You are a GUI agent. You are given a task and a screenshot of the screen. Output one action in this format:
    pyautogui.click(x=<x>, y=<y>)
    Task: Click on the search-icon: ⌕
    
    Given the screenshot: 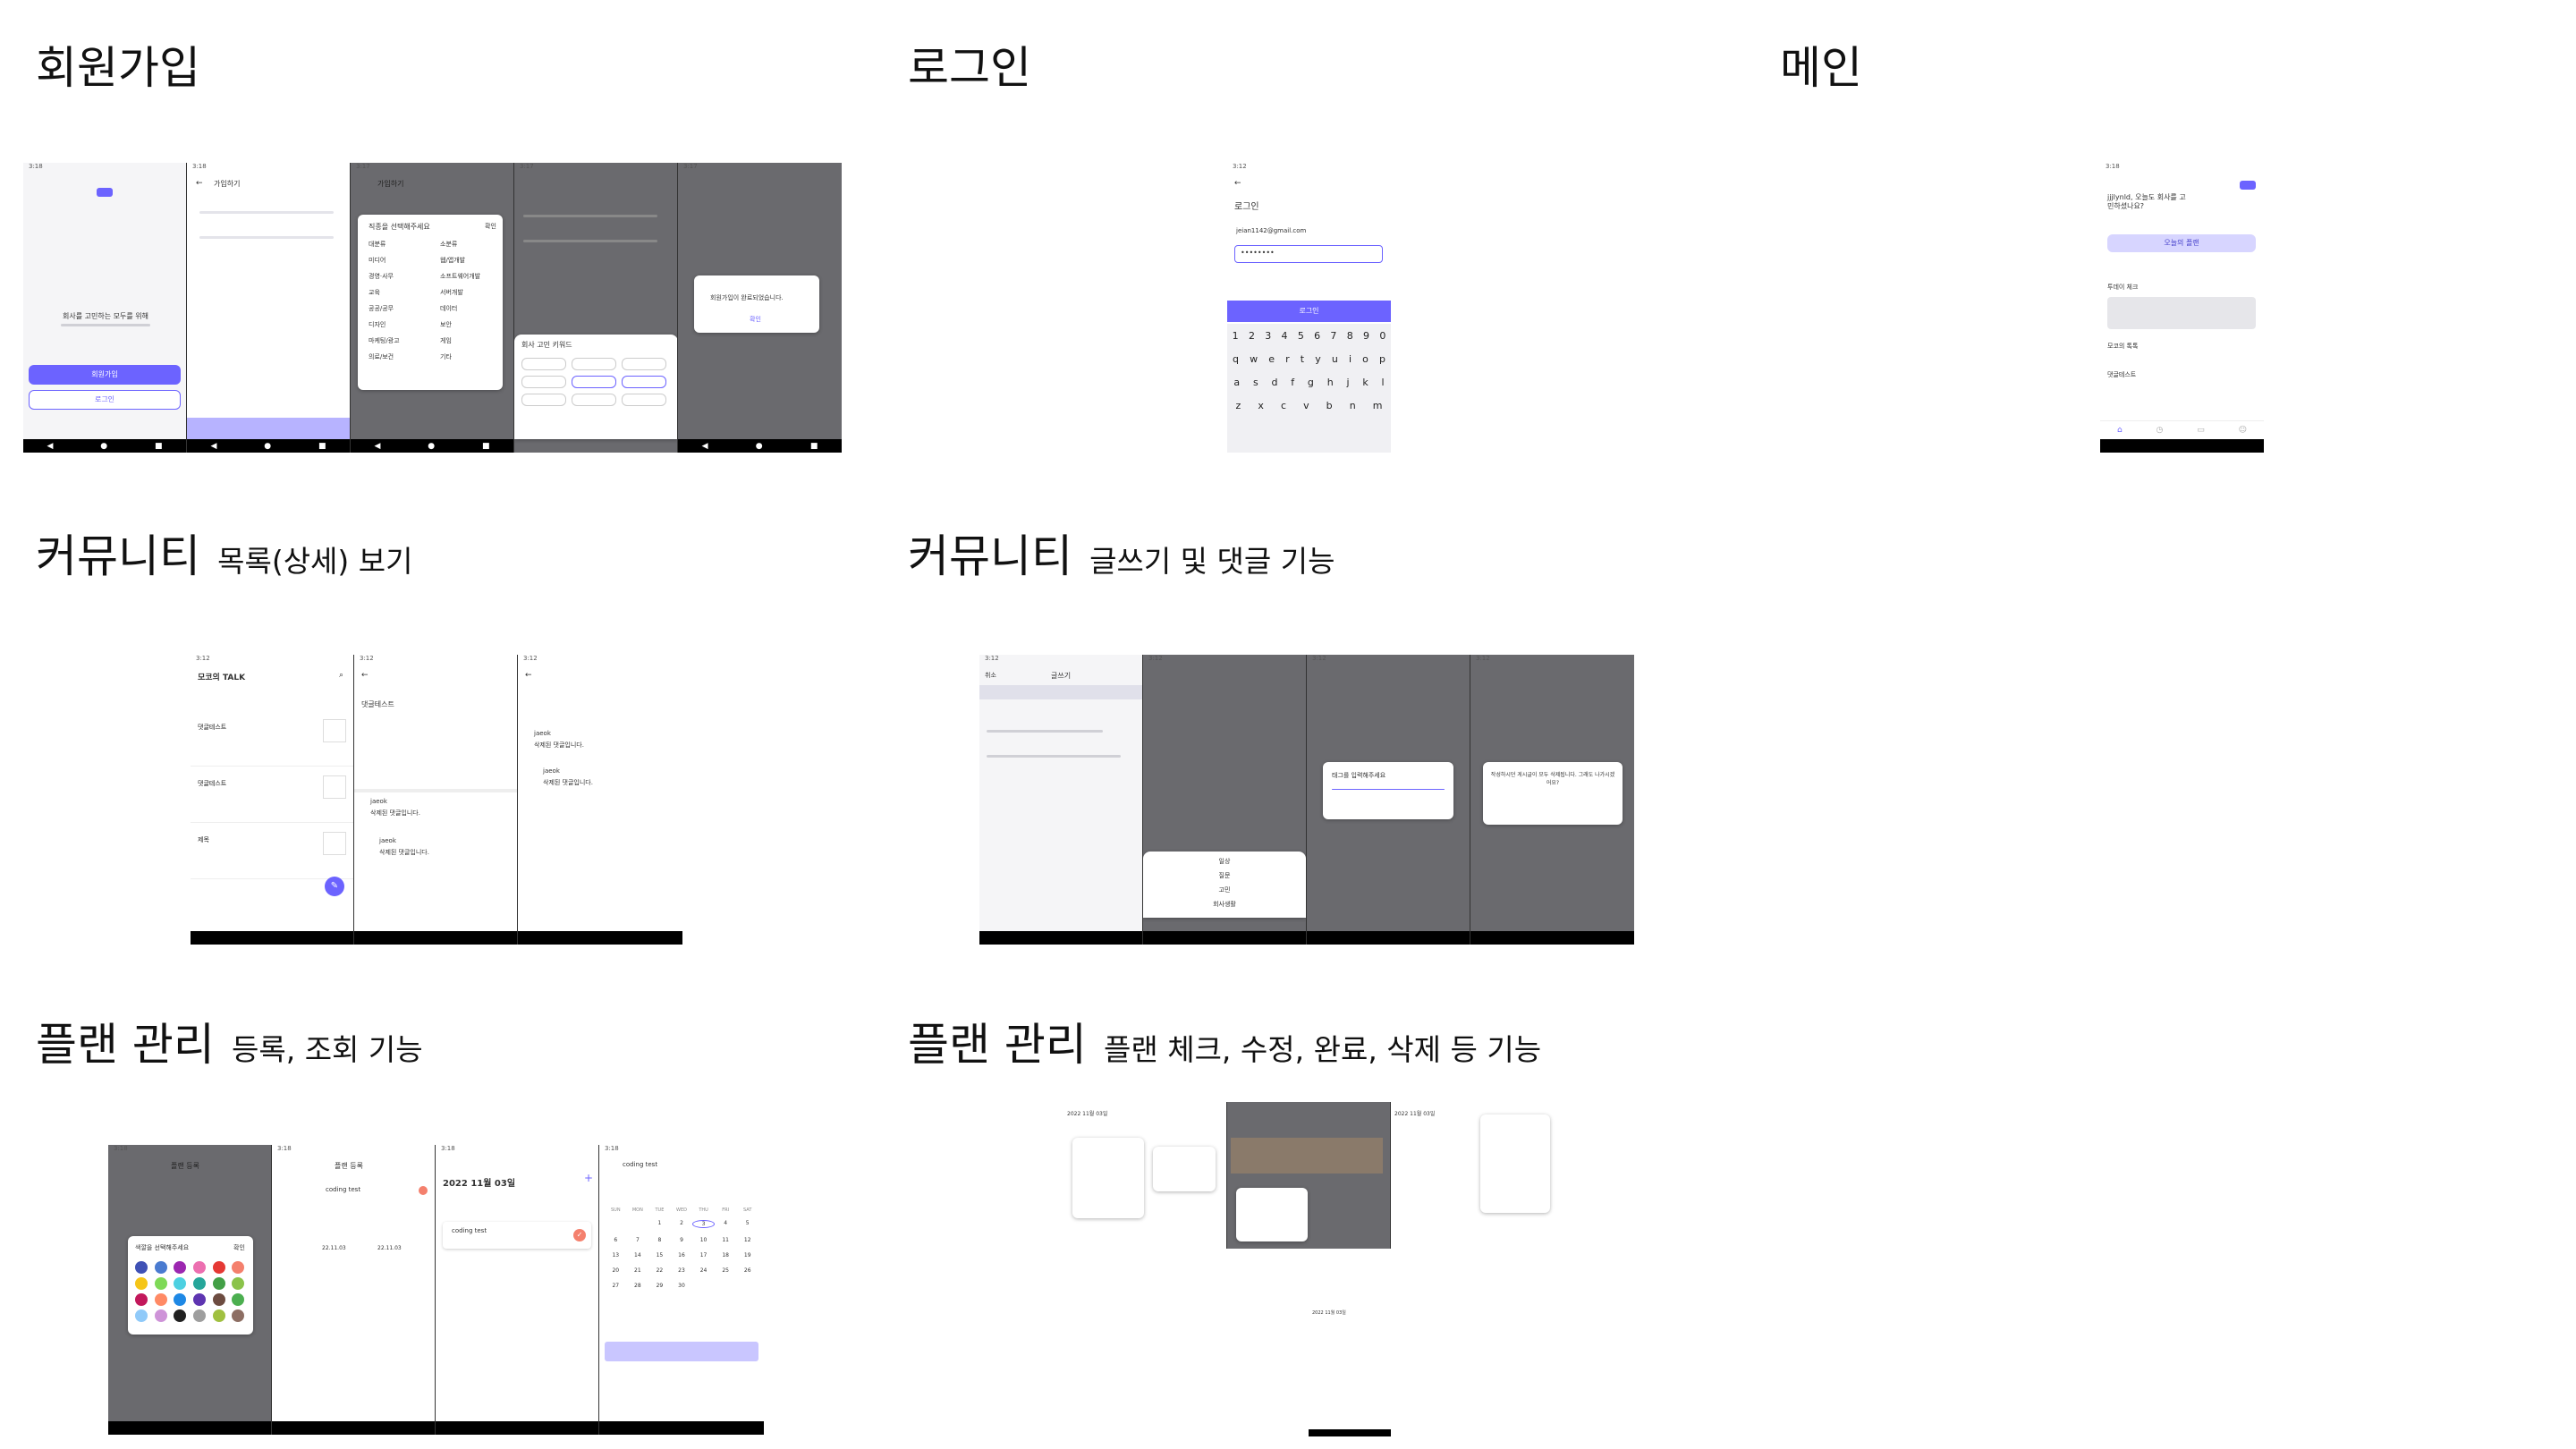 What is the action you would take?
    pyautogui.click(x=341, y=675)
    